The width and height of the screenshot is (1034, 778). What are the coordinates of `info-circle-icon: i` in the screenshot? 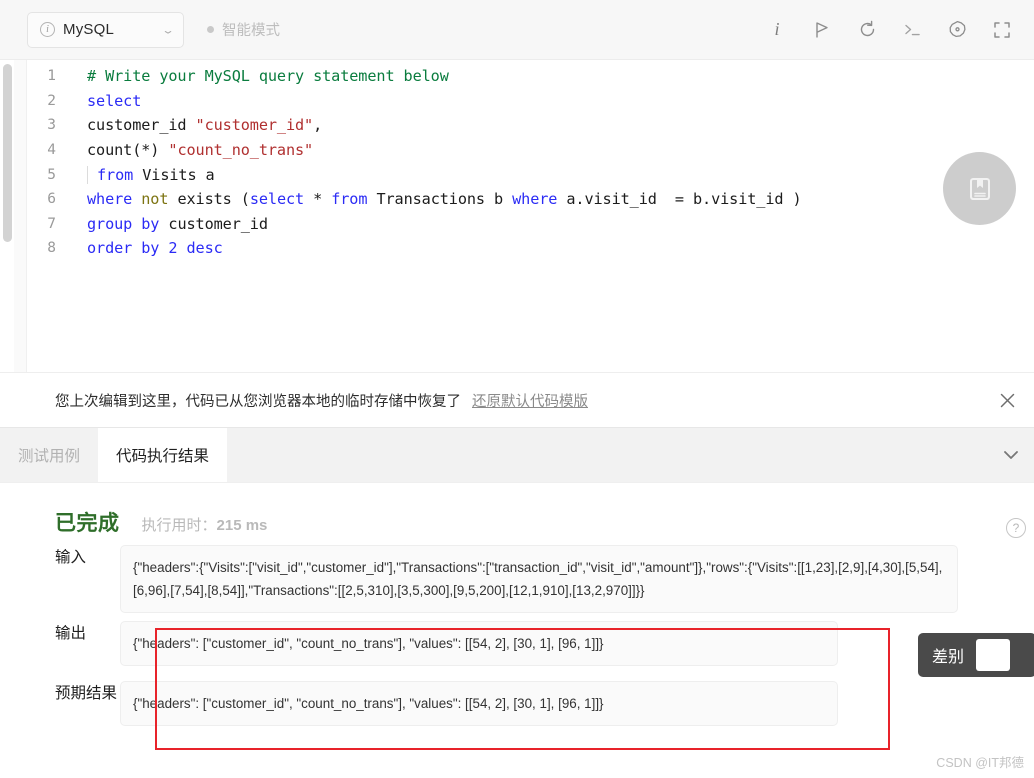 It's located at (47, 29).